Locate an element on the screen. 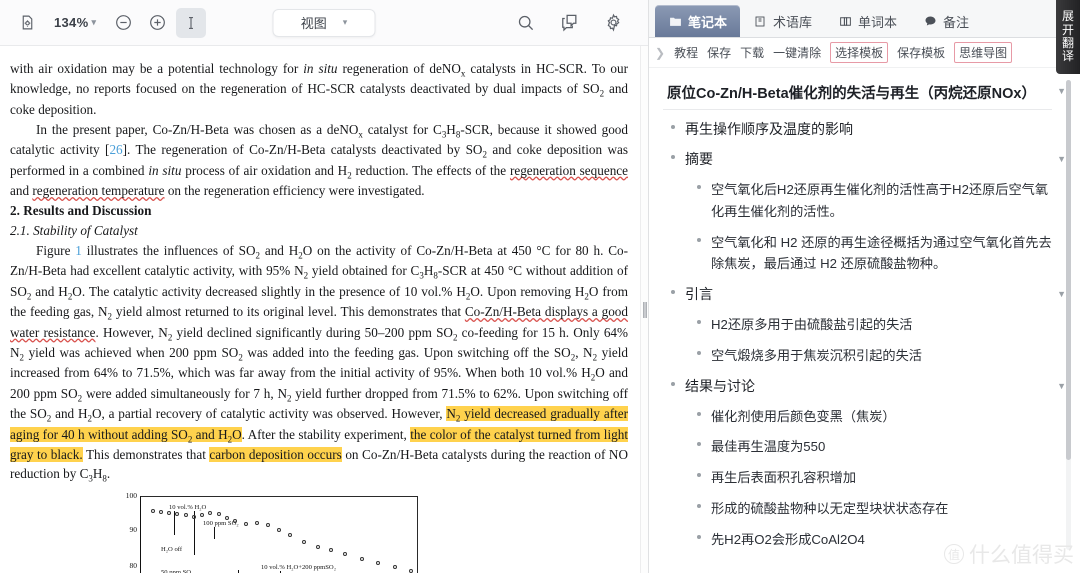 This screenshot has height=573, width=1080. section-heading: 2. Results and Discussion is located at coordinates (81, 211).